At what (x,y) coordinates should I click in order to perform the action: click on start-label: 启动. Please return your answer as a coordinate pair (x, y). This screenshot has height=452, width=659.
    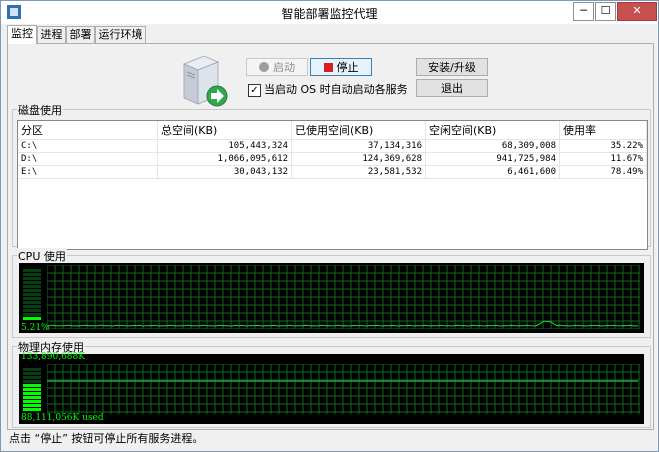
    Looking at the image, I should click on (284, 67).